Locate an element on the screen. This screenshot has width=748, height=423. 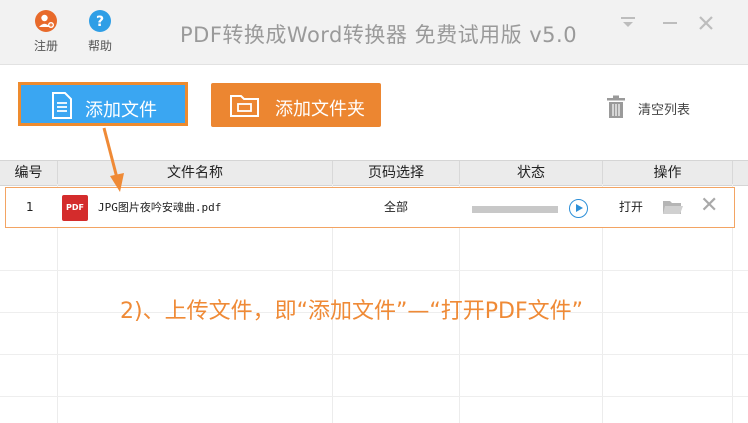
add-folder-label: 添加文件夹 is located at coordinates (320, 109).